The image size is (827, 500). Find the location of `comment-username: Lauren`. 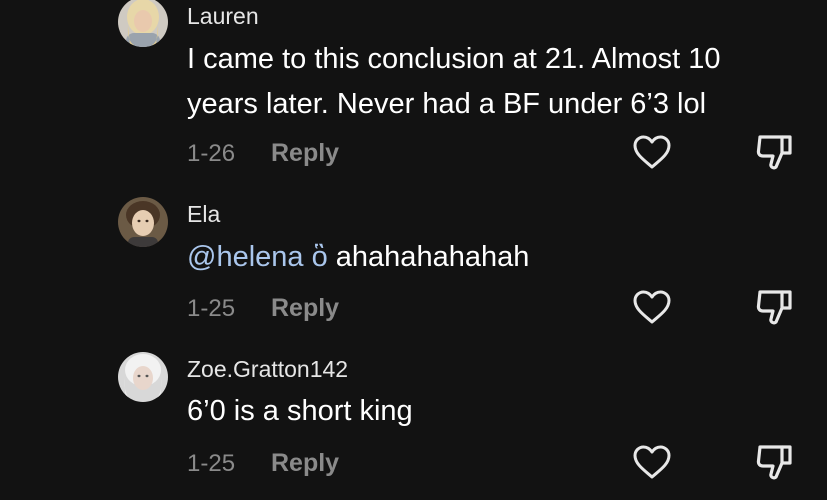

comment-username: Lauren is located at coordinates (223, 16).